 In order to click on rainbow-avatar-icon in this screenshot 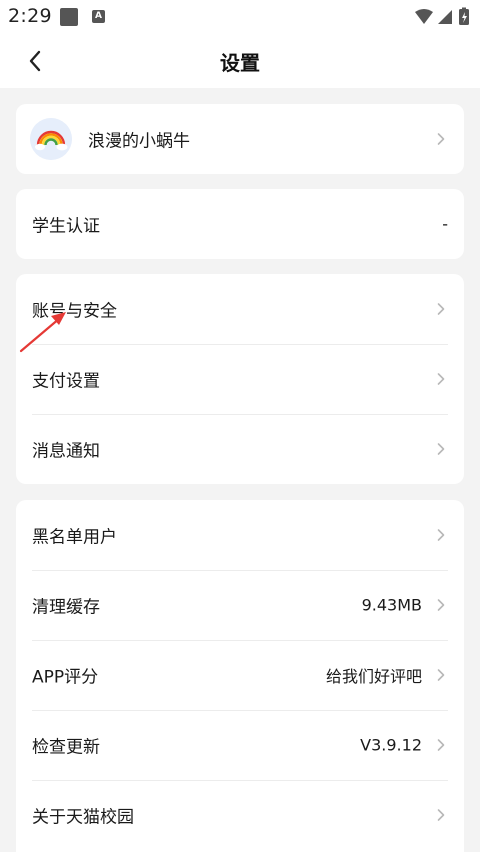, I will do `click(51, 139)`.